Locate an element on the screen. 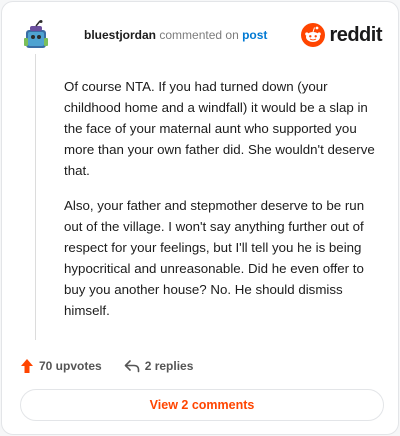 The height and width of the screenshot is (436, 400). reply-arrow-icon is located at coordinates (132, 366).